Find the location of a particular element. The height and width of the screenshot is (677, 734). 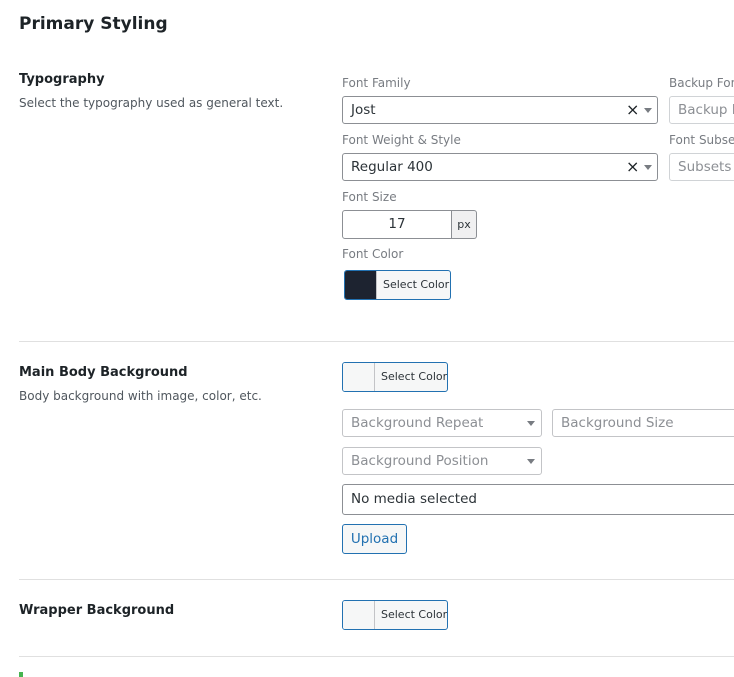

media-url-field: No media selected is located at coordinates (538, 499).